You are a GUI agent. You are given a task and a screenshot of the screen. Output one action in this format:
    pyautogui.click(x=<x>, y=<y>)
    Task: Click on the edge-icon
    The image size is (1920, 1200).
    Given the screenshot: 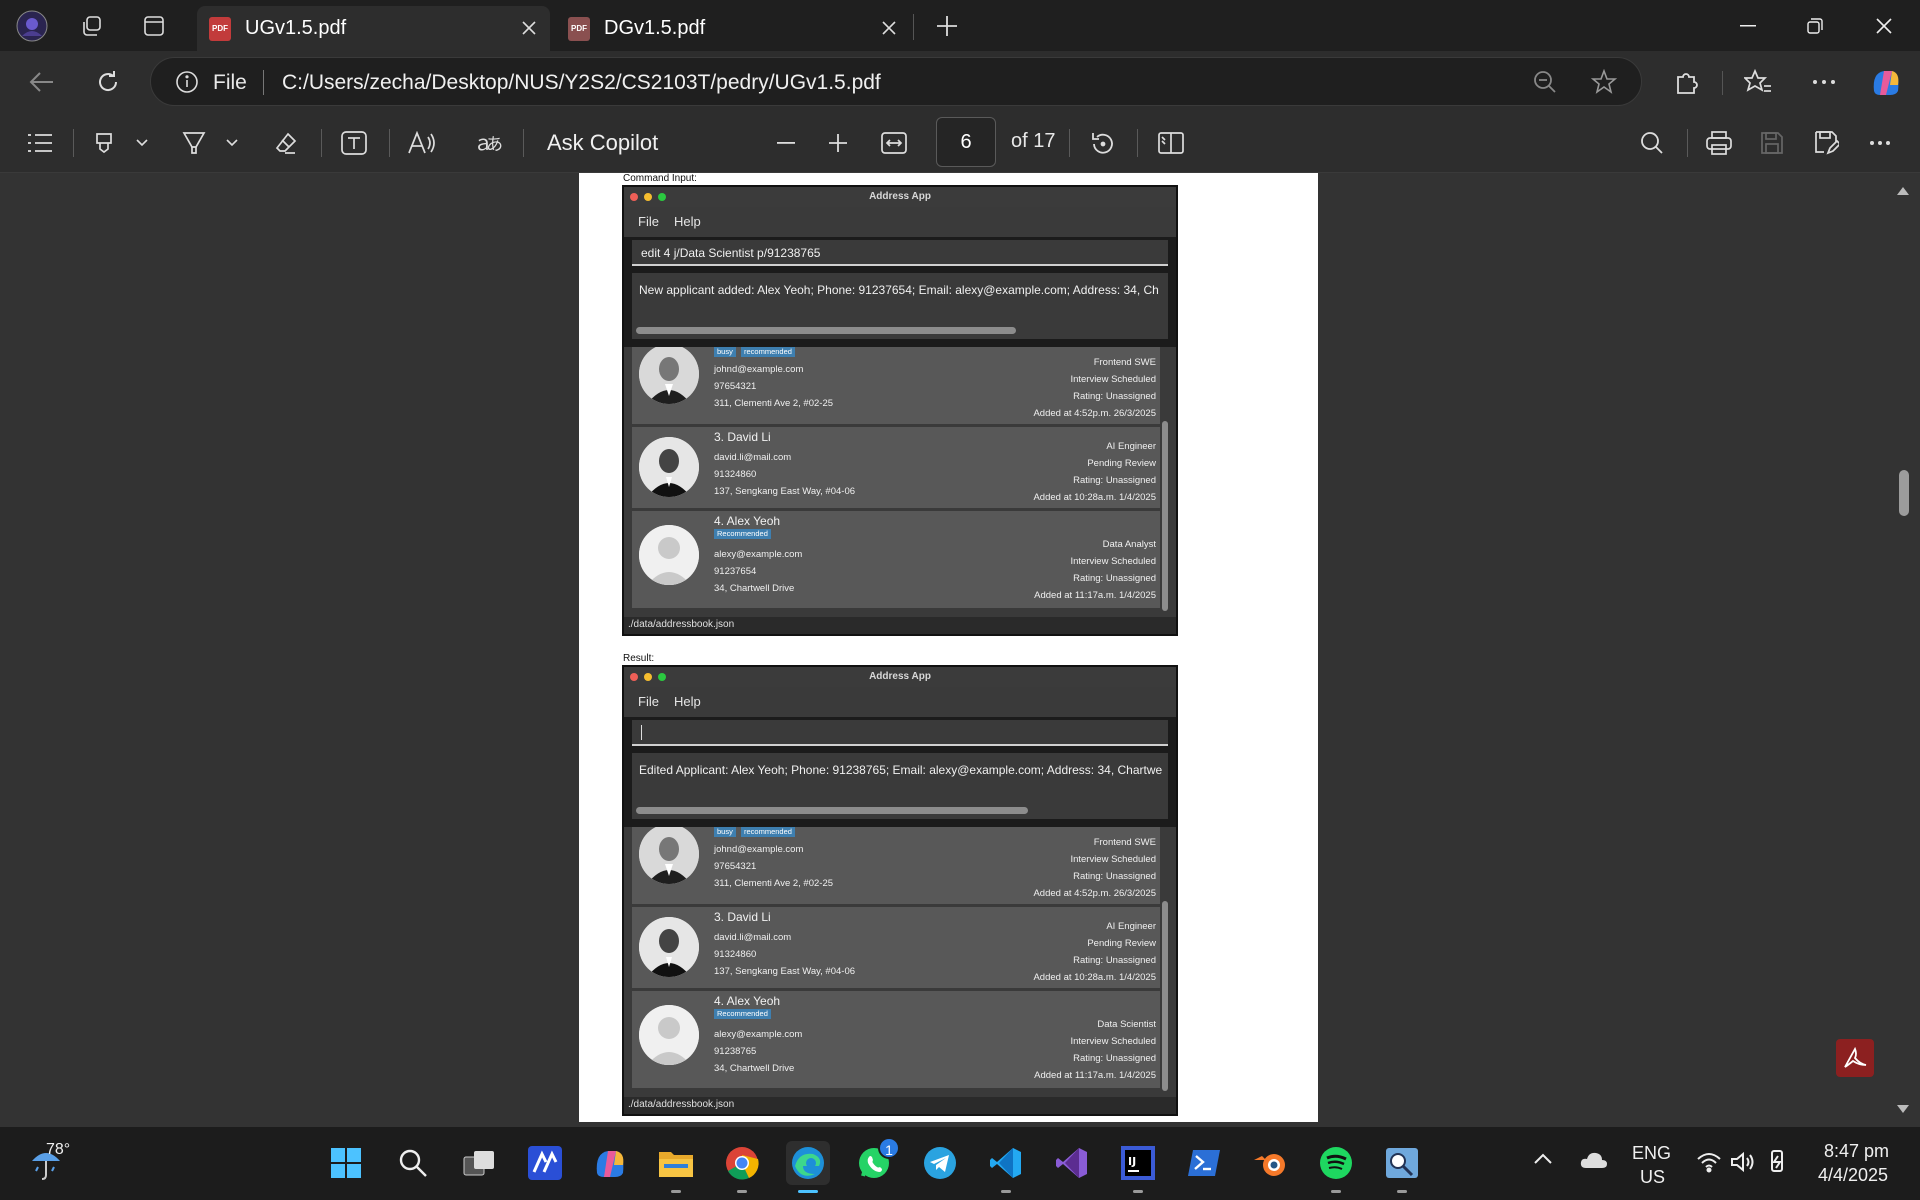 What is the action you would take?
    pyautogui.click(x=808, y=1167)
    